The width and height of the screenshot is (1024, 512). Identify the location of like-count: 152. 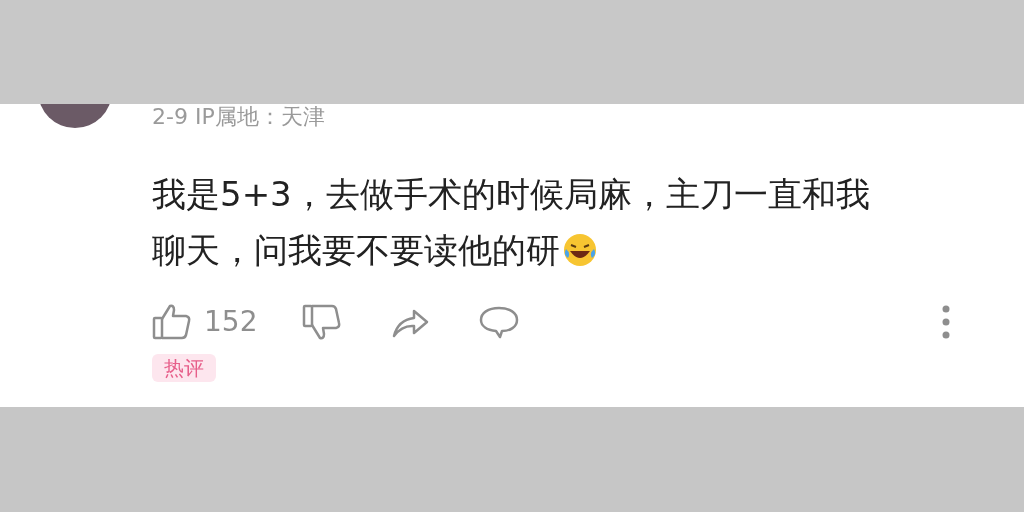
(231, 322).